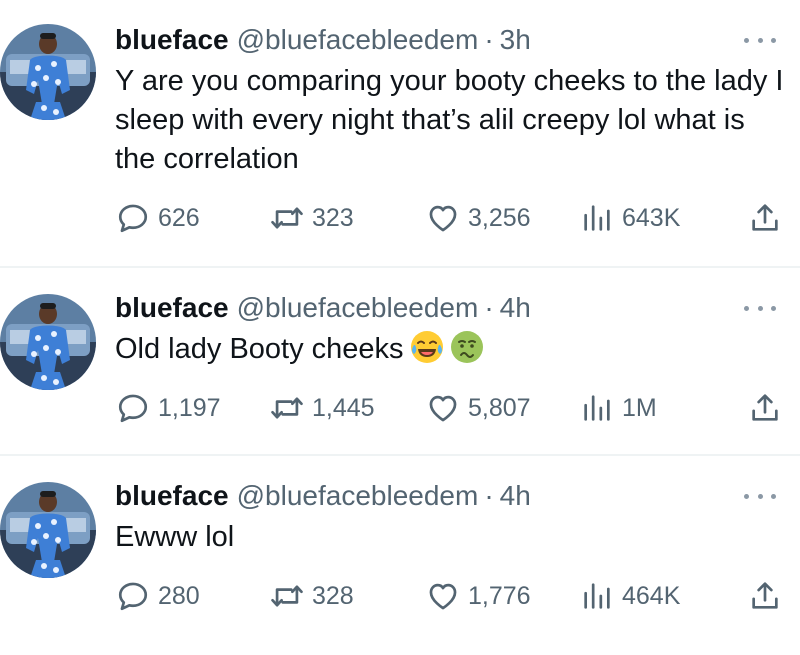 Image resolution: width=800 pixels, height=655 pixels. I want to click on repost-button: 1,445, so click(322, 408).